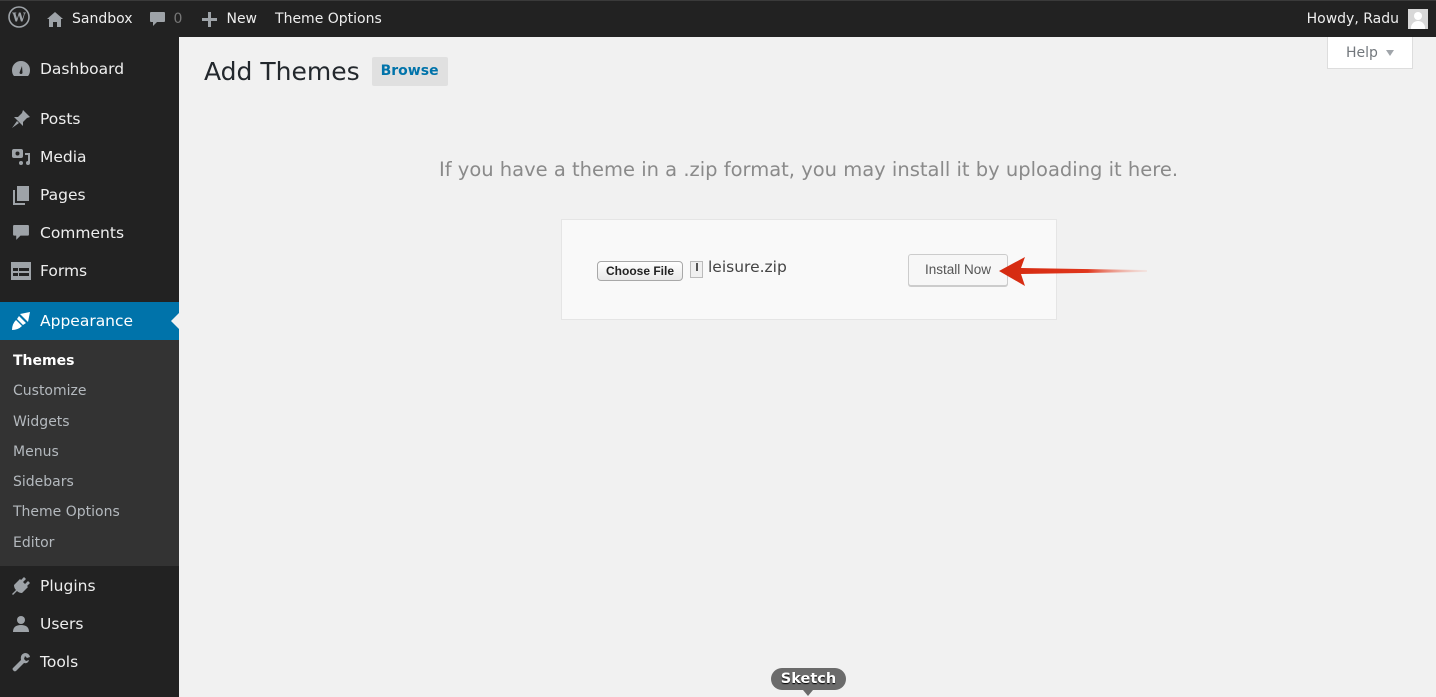 This screenshot has width=1436, height=697. I want to click on theme-options-label: Theme Options, so click(328, 19).